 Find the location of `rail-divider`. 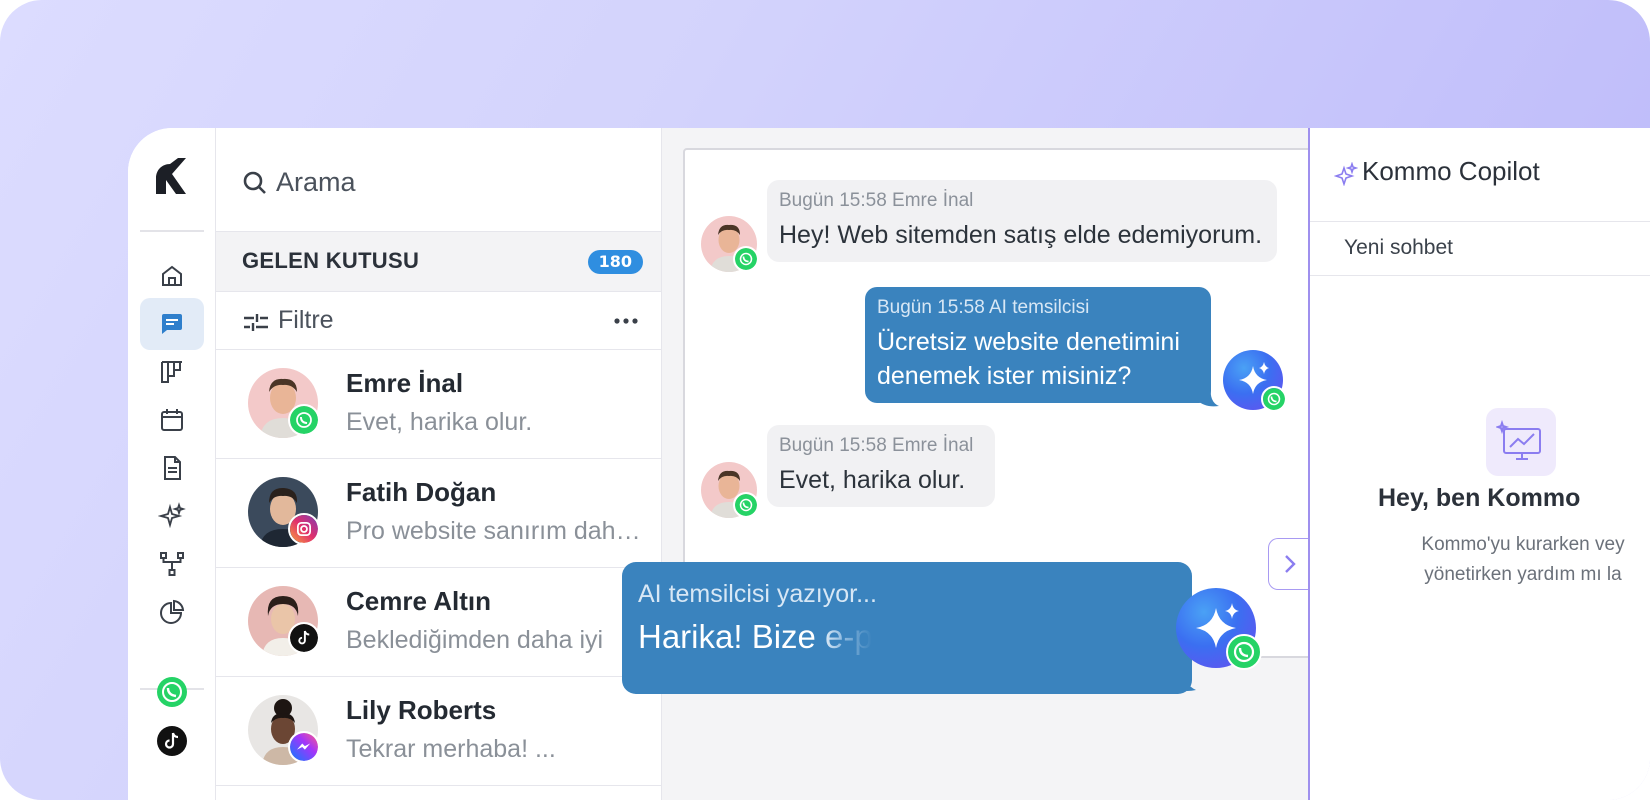

rail-divider is located at coordinates (172, 231).